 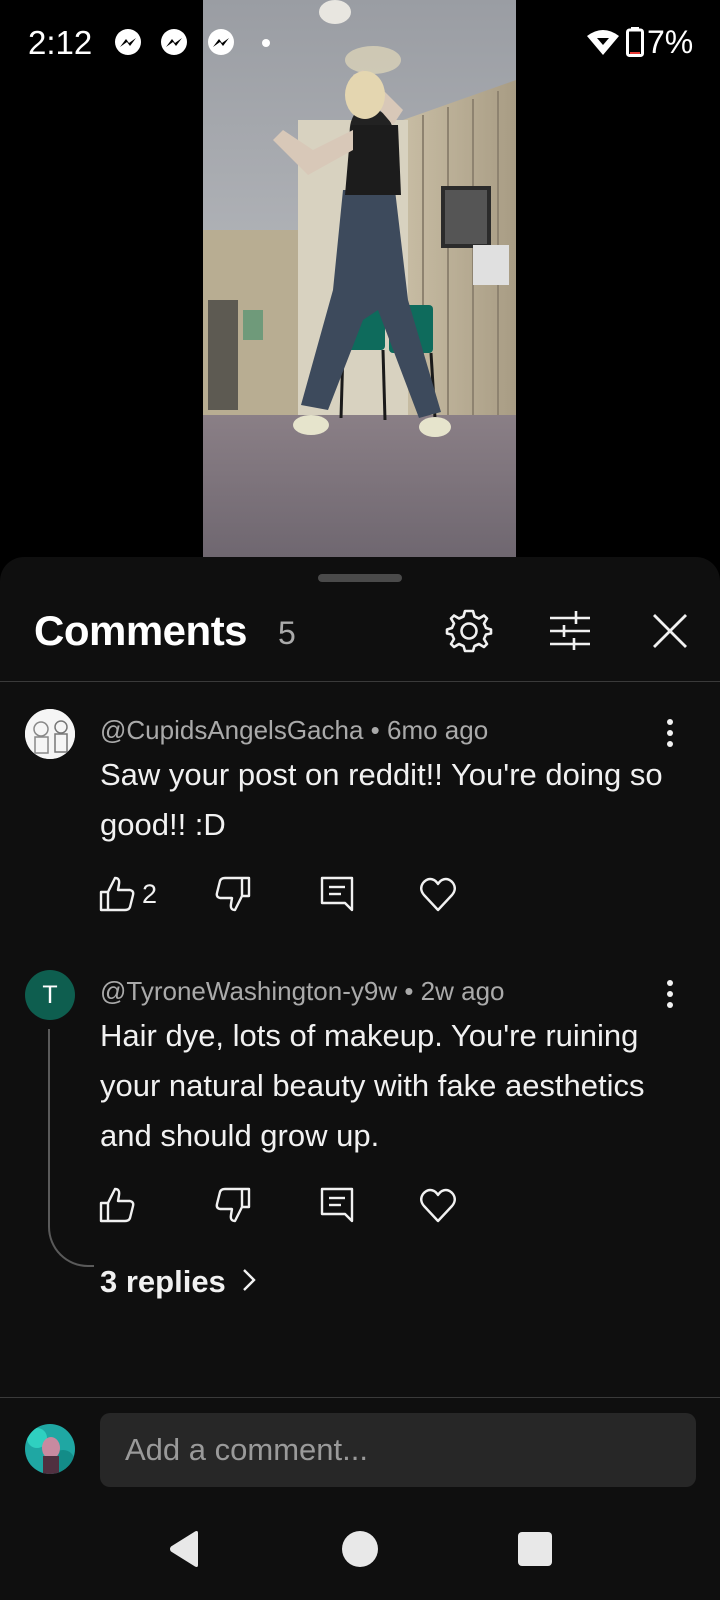 I want to click on avatar: T, so click(x=50, y=995).